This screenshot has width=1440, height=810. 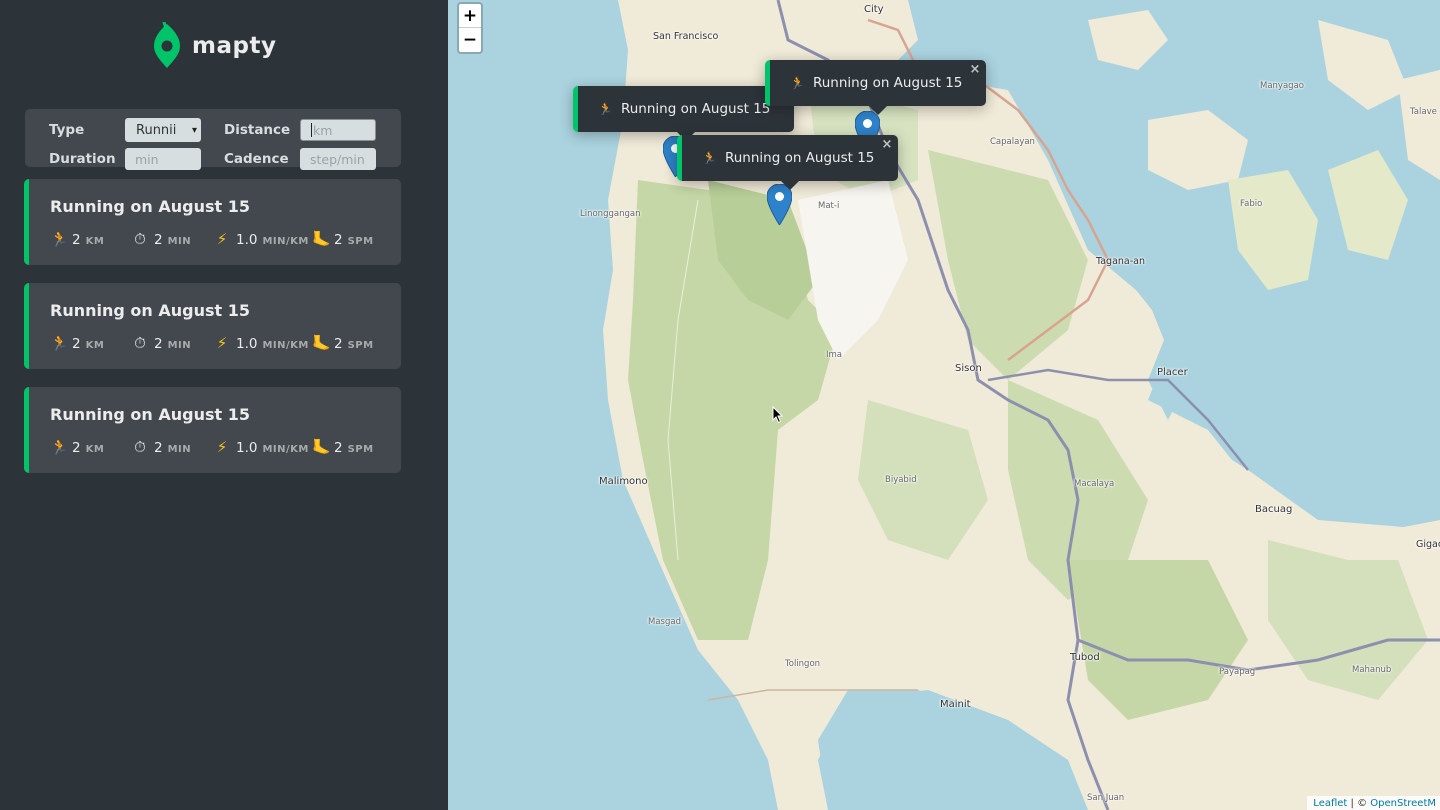 I want to click on place-label: Mat-i, so click(x=829, y=206).